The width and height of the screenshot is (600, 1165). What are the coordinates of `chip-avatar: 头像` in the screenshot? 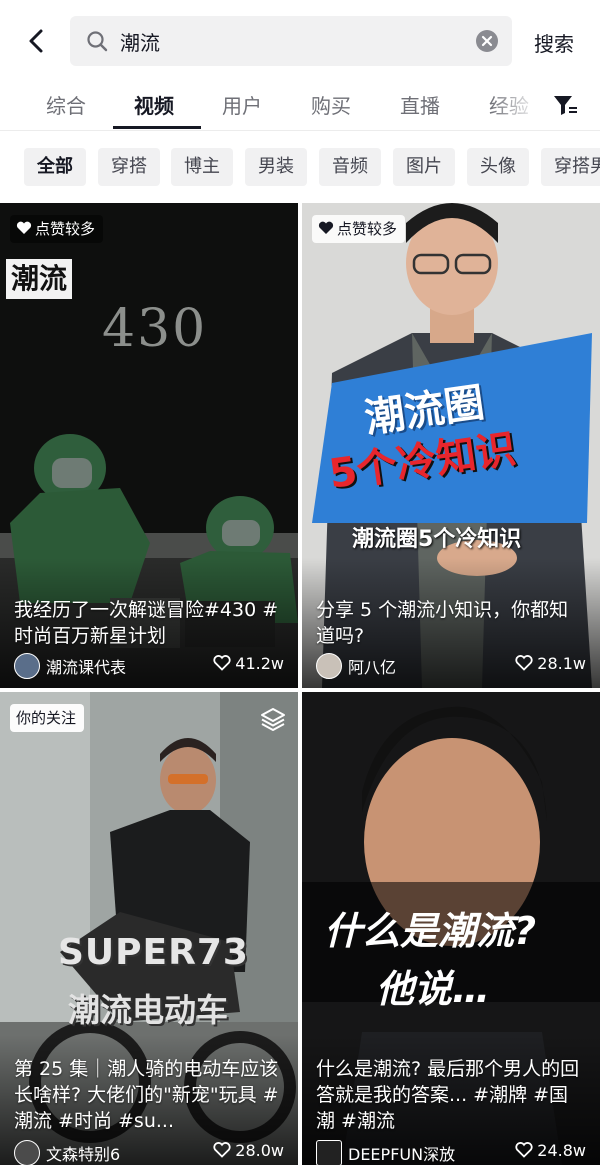 It's located at (498, 167).